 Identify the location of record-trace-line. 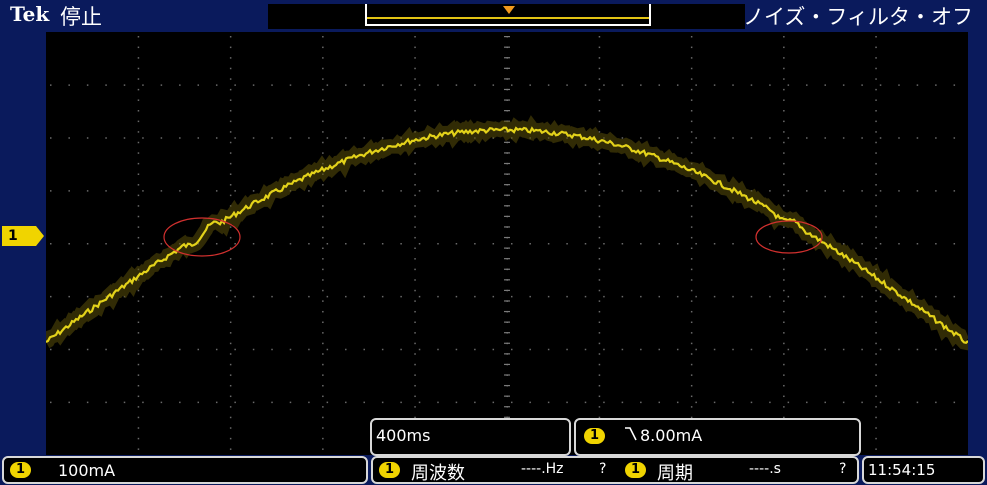
(508, 18).